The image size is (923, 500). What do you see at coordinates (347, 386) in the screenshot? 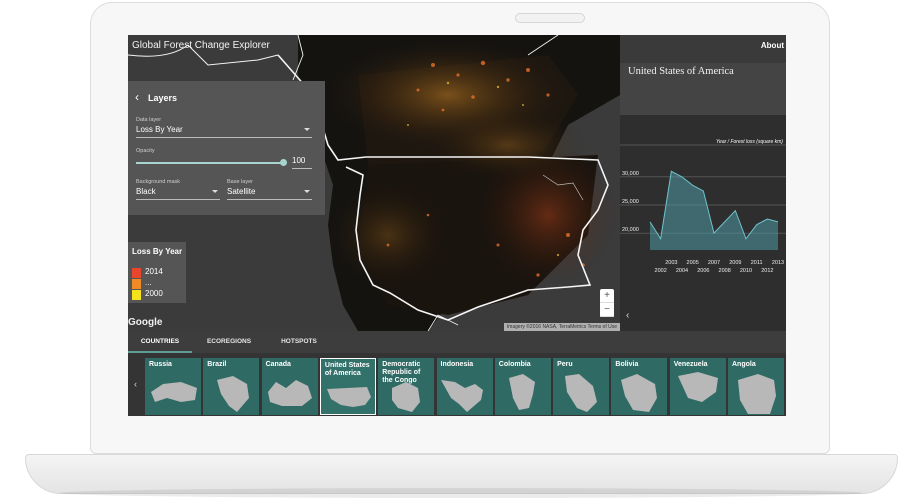
I see `country-card: United States of America` at bounding box center [347, 386].